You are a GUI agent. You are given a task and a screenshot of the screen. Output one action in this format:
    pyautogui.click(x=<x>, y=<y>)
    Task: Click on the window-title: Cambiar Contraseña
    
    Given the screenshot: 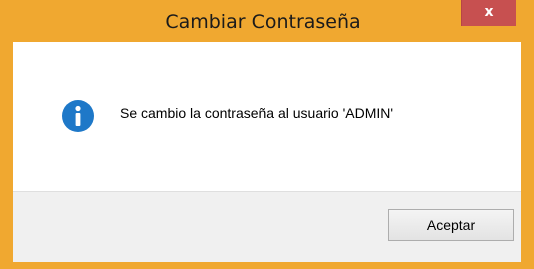 What is the action you would take?
    pyautogui.click(x=263, y=22)
    